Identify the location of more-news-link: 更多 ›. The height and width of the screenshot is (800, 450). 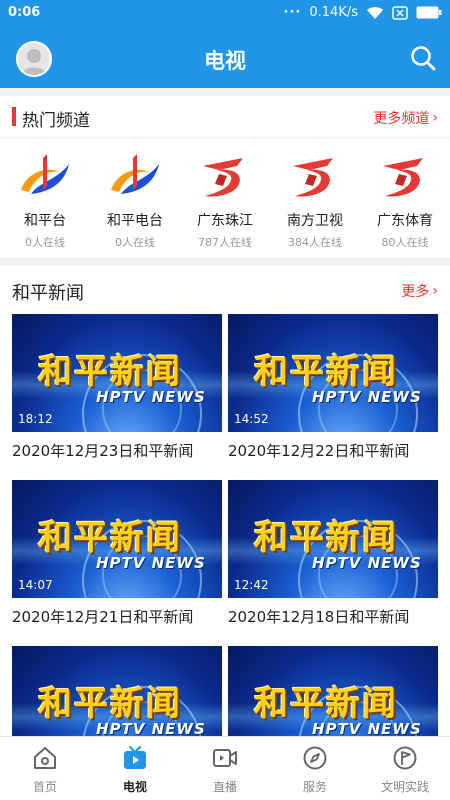
(419, 291).